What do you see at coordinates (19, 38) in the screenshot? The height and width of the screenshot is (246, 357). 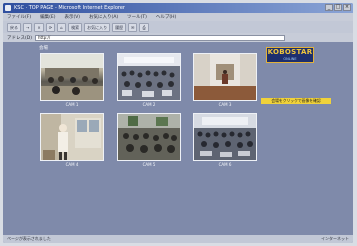 I see `address-label: アドレス(D)` at bounding box center [19, 38].